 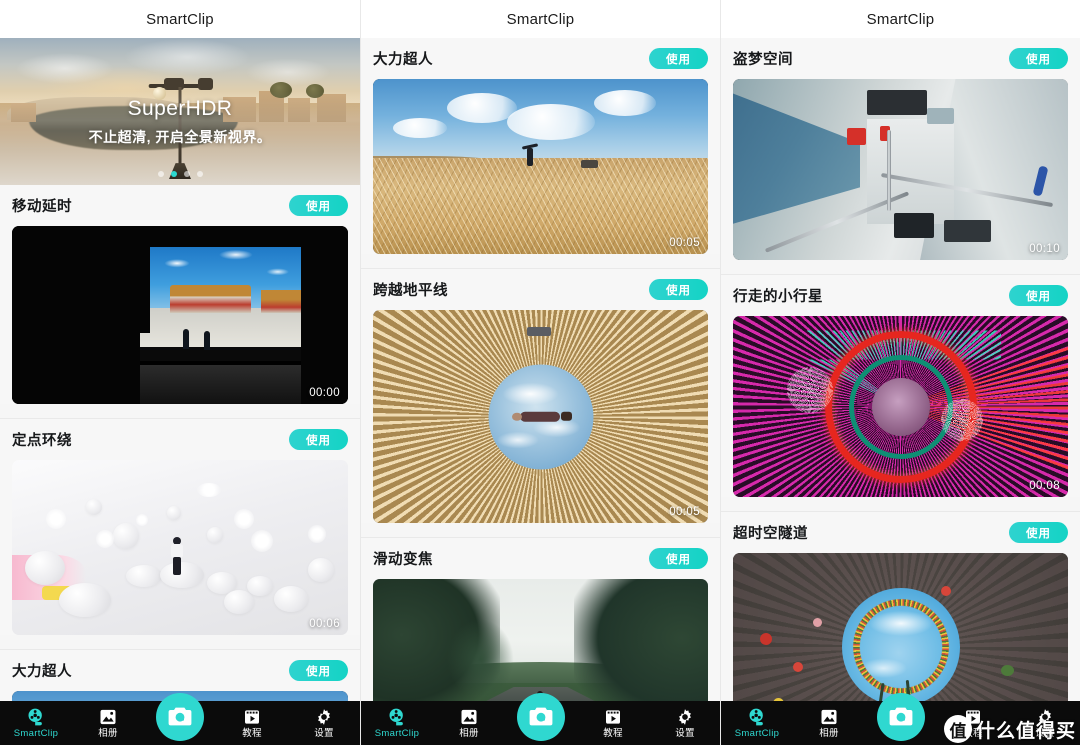 What do you see at coordinates (180, 136) in the screenshot?
I see `banner-subtitle: 不止超清, 开启全景新视界。` at bounding box center [180, 136].